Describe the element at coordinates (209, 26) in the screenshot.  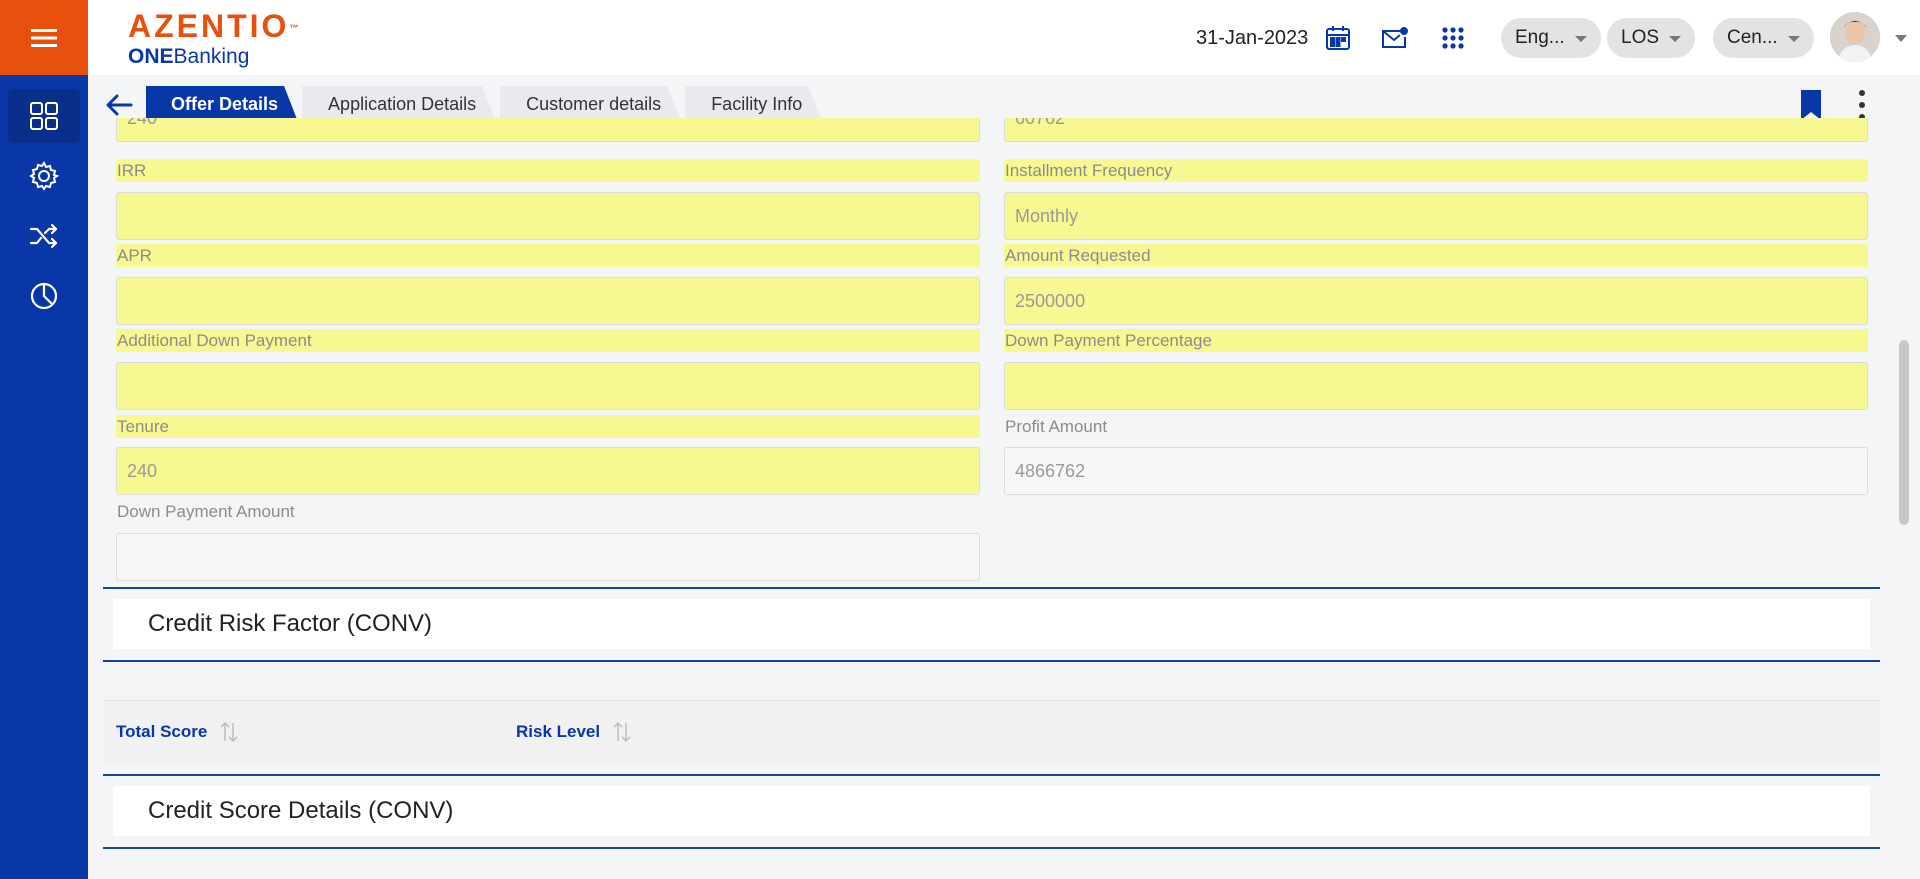
I see `brand-name: AZENTIO` at that location.